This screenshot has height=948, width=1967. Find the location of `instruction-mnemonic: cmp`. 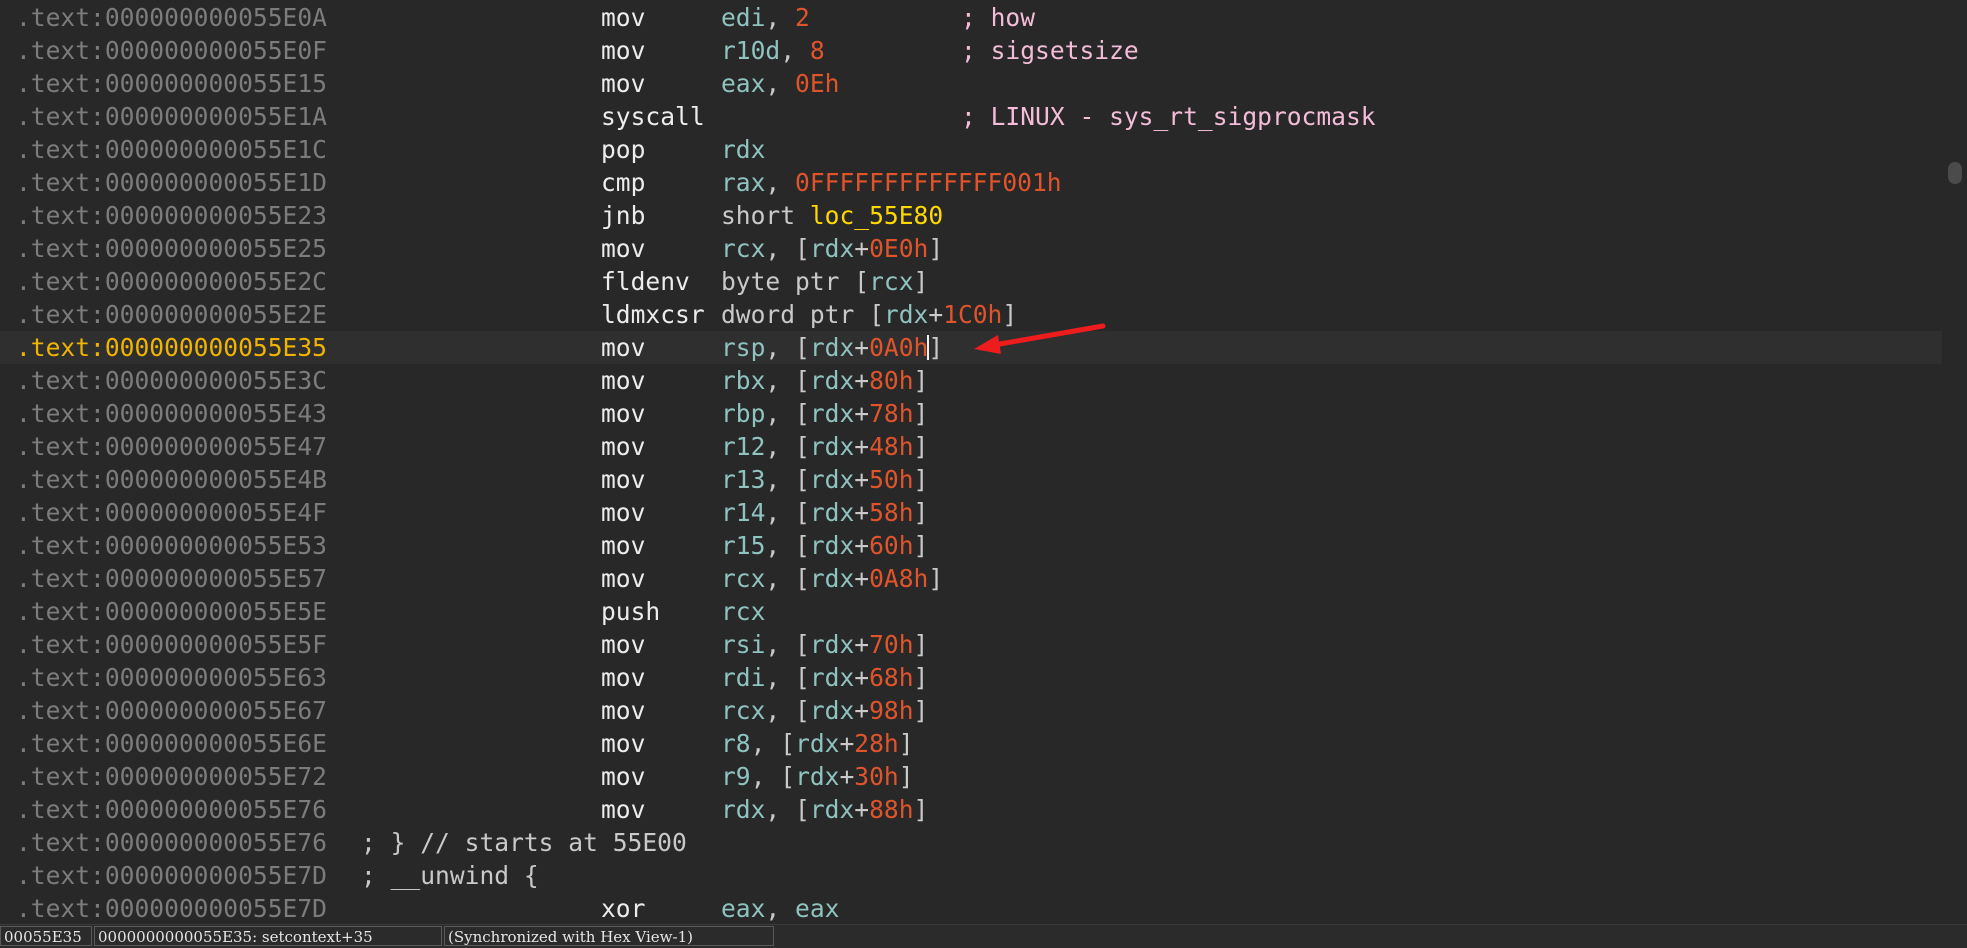

instruction-mnemonic: cmp is located at coordinates (623, 182).